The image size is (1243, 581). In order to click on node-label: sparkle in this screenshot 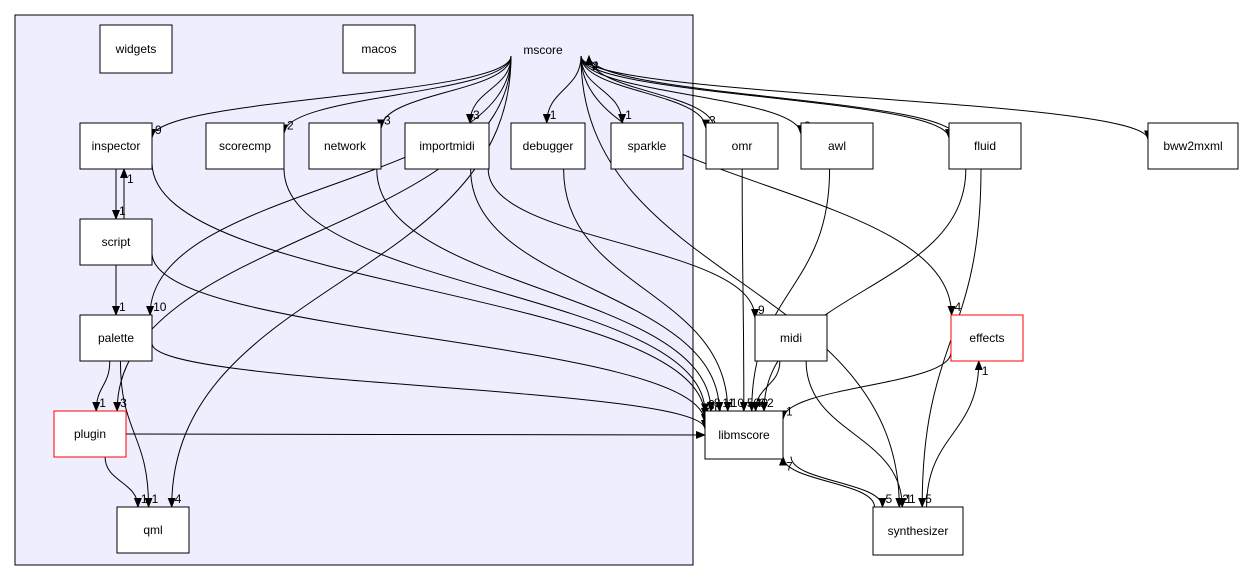, I will do `click(647, 146)`.